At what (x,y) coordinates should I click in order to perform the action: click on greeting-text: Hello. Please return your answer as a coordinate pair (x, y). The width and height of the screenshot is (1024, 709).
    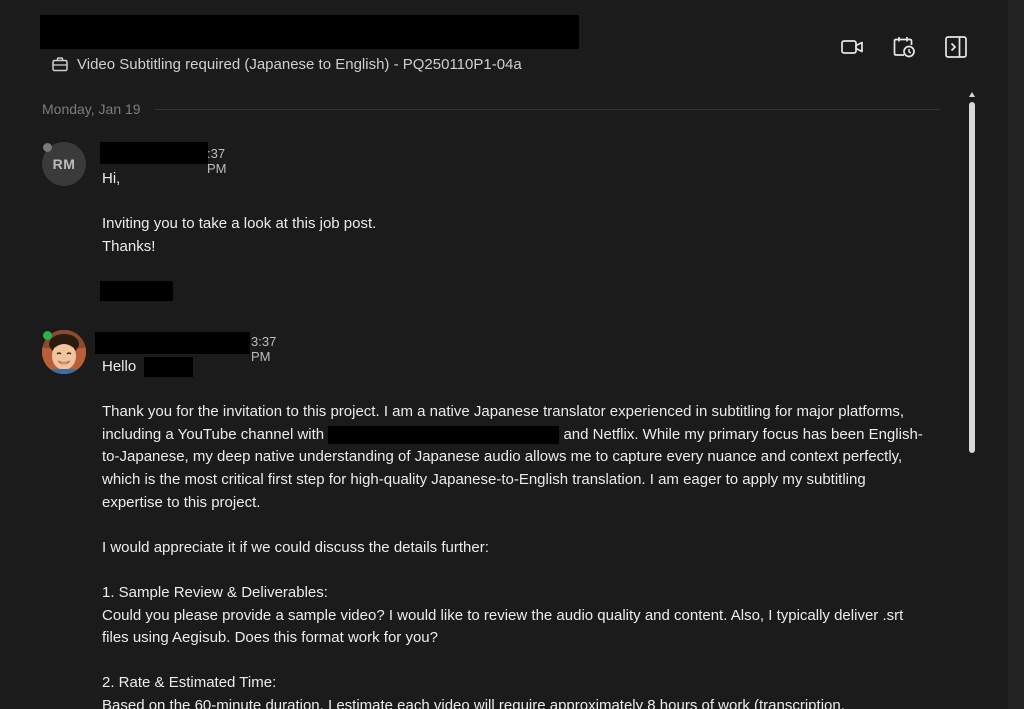
    Looking at the image, I should click on (119, 366).